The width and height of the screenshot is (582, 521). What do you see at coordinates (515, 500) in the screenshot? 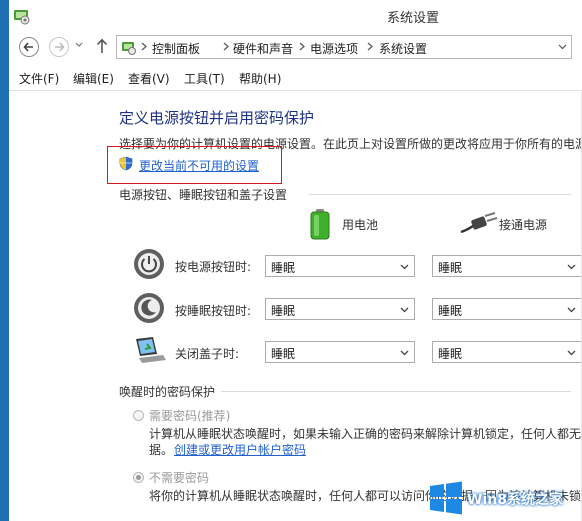
I see `watermark-text: Win8系统之家` at bounding box center [515, 500].